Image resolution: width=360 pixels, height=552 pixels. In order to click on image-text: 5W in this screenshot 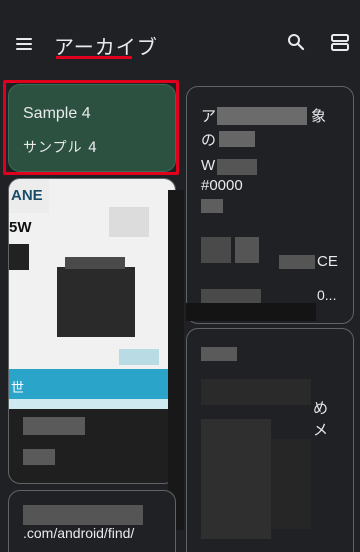, I will do `click(20, 227)`.